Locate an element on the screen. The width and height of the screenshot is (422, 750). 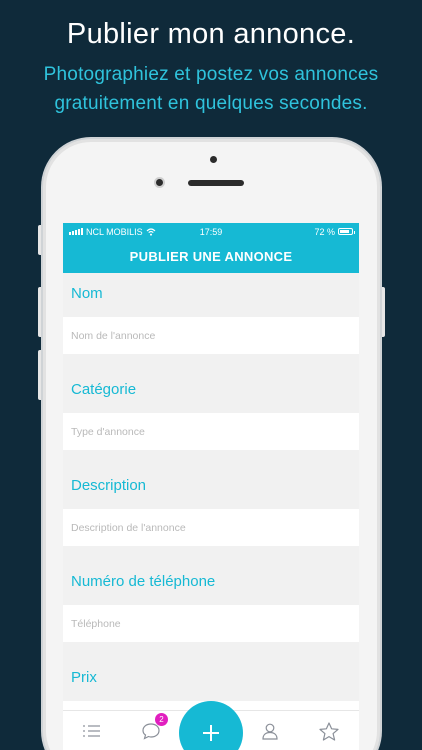
page-title: PUBLIER UNE ANNONCE is located at coordinates (211, 256).